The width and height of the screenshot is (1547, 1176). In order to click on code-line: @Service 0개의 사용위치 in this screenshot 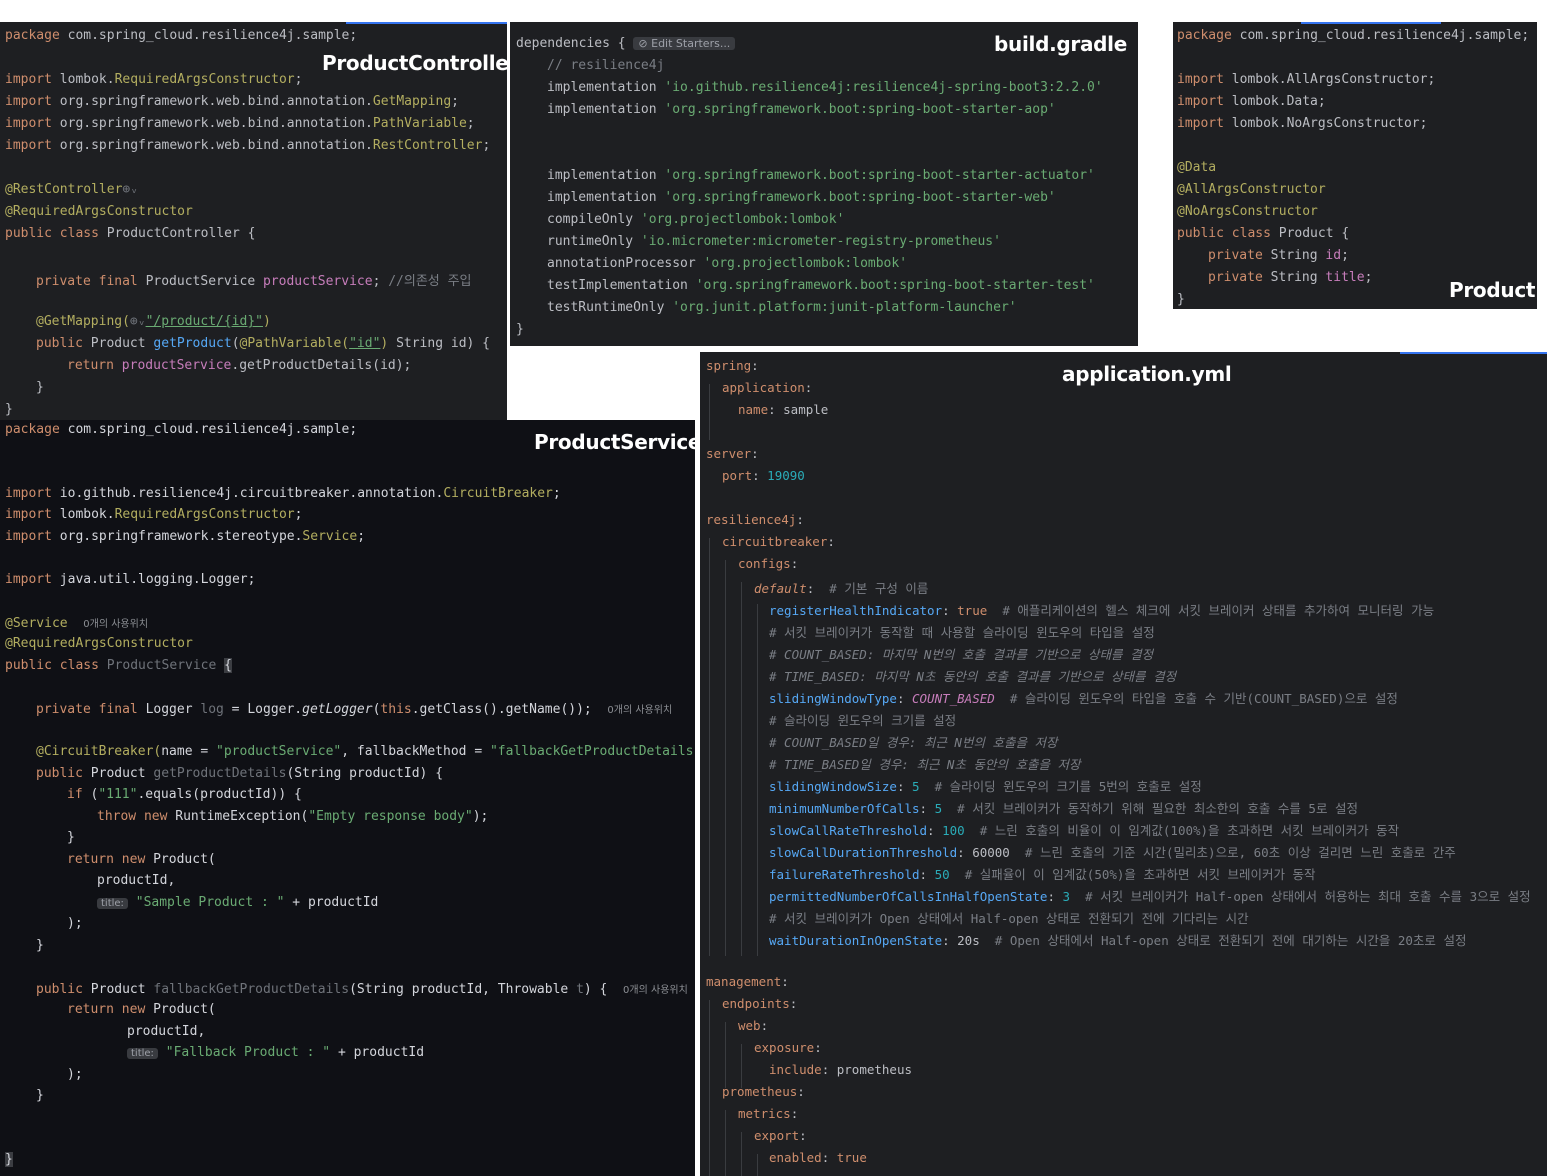, I will do `click(77, 623)`.